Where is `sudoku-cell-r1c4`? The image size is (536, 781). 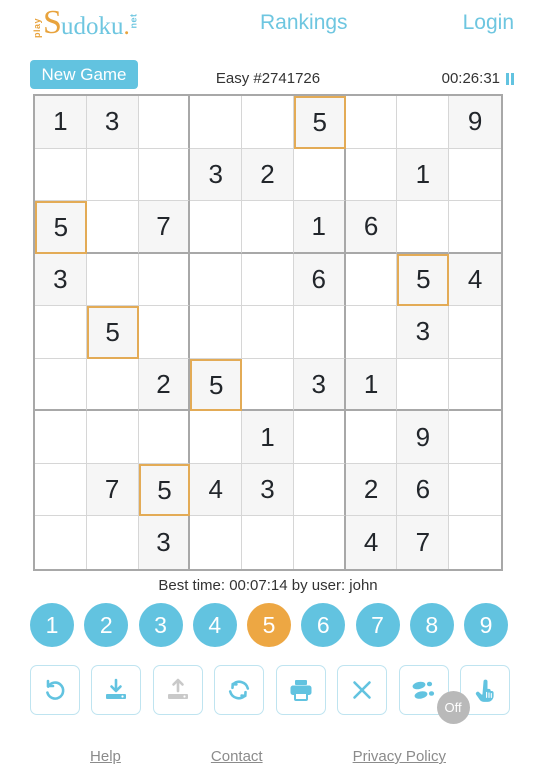
sudoku-cell-r1c4 is located at coordinates (216, 122).